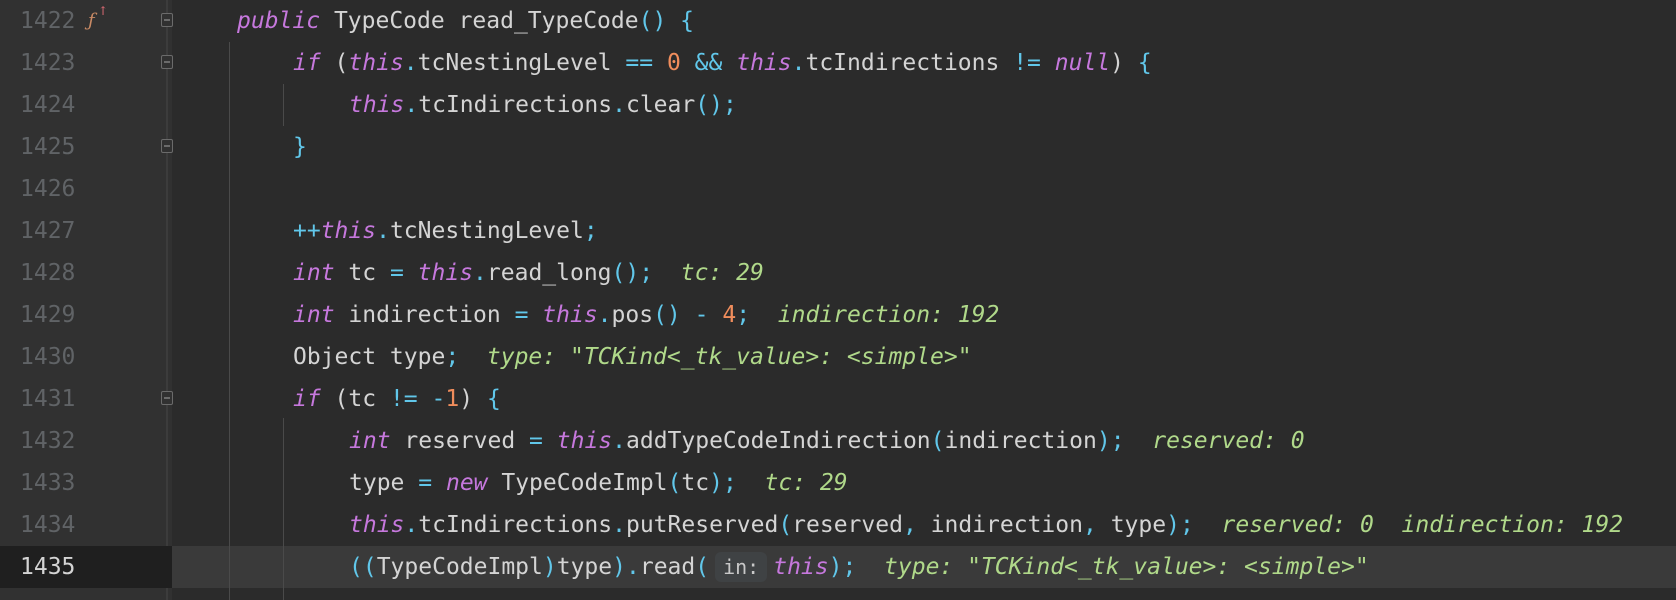  I want to click on code-line: 1427 ++this.tcNestingLevel;, so click(838, 231).